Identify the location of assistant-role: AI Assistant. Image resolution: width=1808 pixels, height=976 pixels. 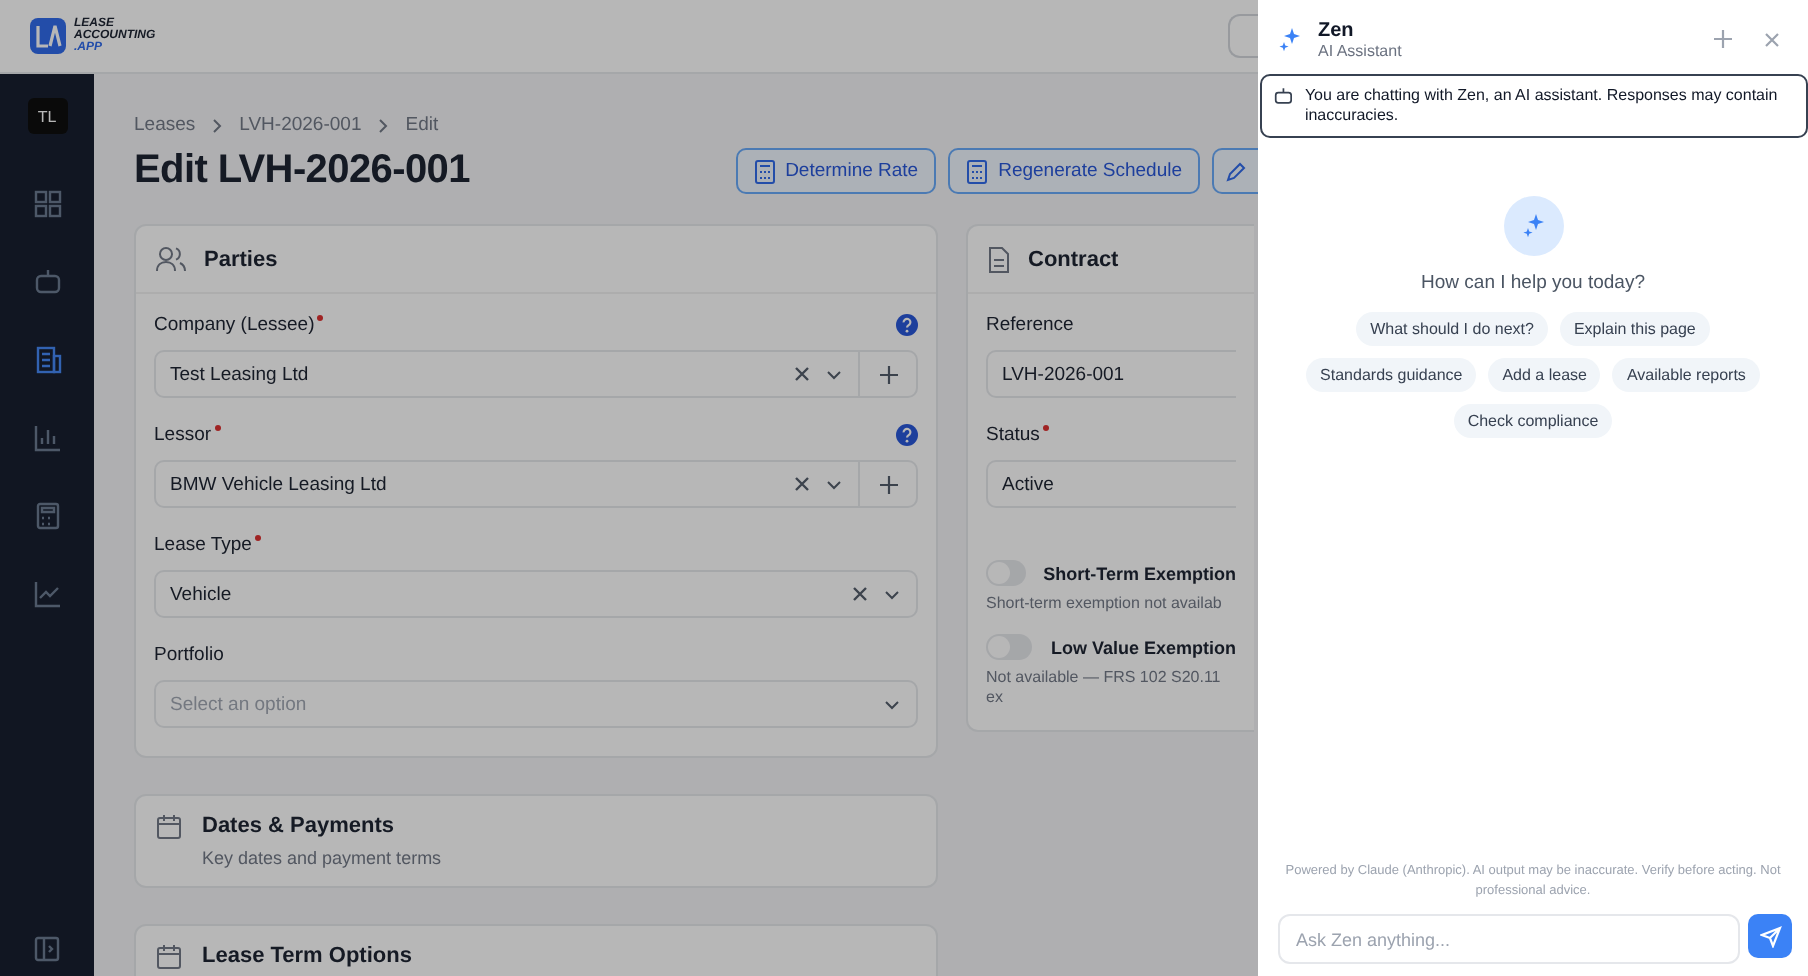
(1361, 50).